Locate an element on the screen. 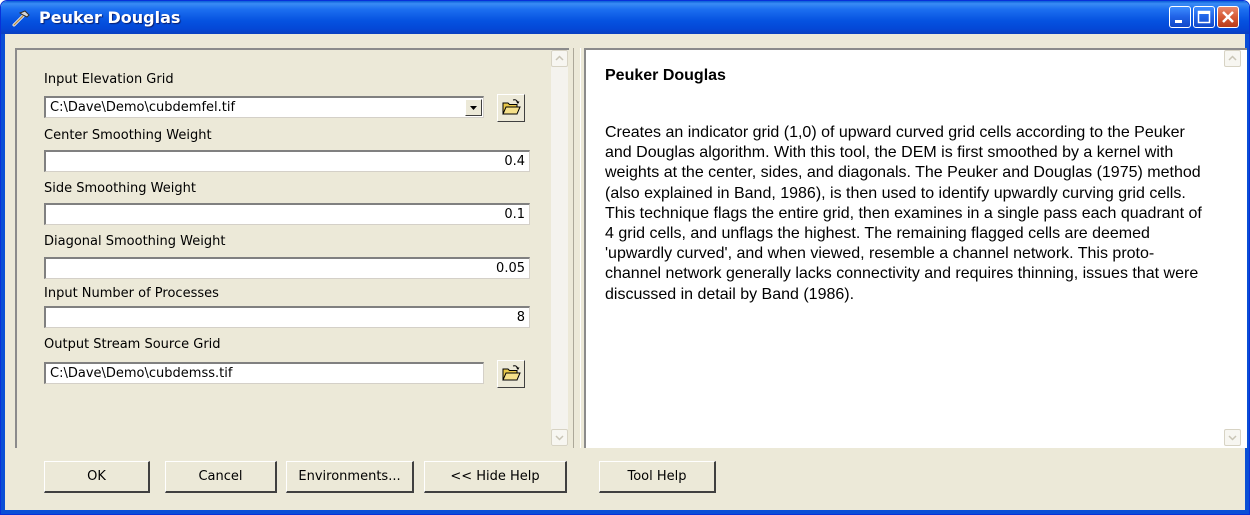 The height and width of the screenshot is (515, 1250). minimize-button is located at coordinates (1180, 17).